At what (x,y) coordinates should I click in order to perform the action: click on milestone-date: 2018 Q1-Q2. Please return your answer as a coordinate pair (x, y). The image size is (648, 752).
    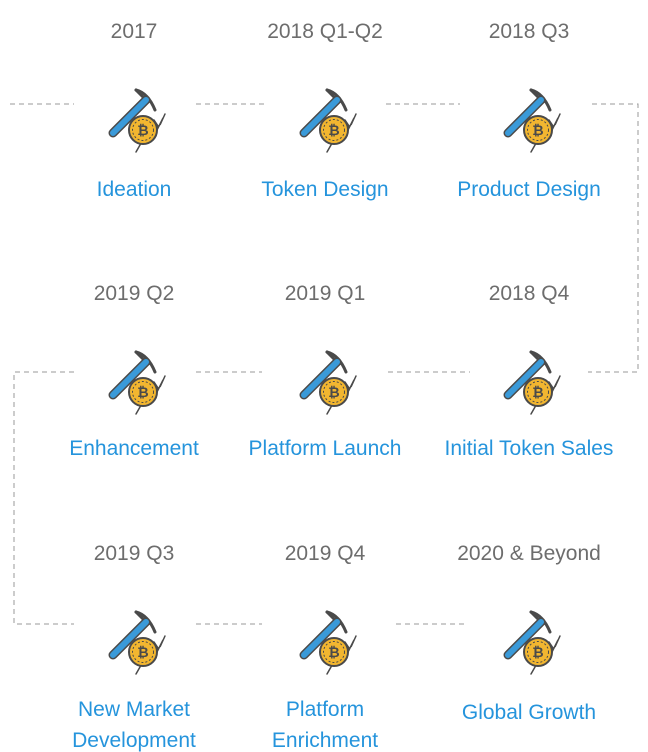
    Looking at the image, I should click on (325, 31).